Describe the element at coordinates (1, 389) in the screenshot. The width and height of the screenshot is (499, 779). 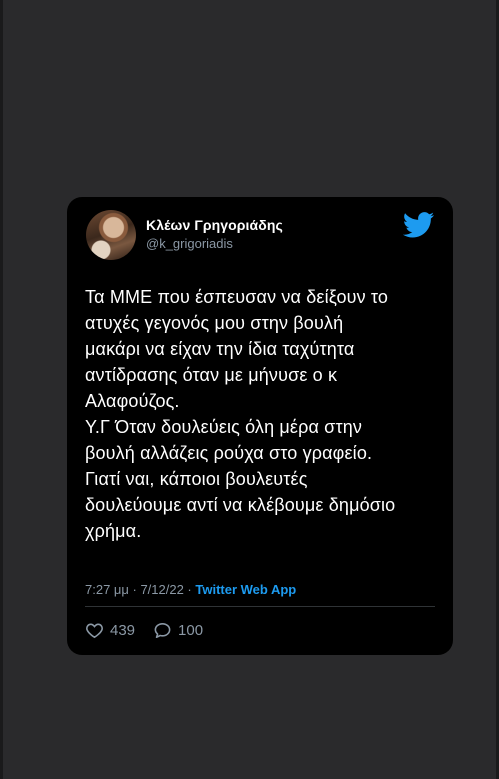
I see `left-edge` at that location.